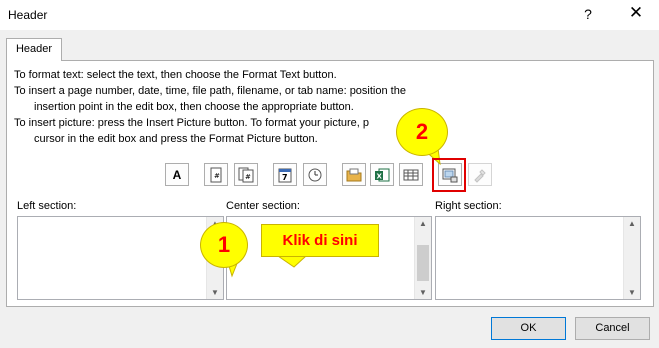 This screenshot has width=659, height=348. I want to click on number-of-pages-icon: #, so click(246, 174).